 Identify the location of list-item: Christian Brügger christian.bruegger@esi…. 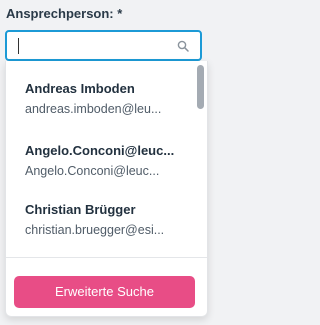
(101, 227).